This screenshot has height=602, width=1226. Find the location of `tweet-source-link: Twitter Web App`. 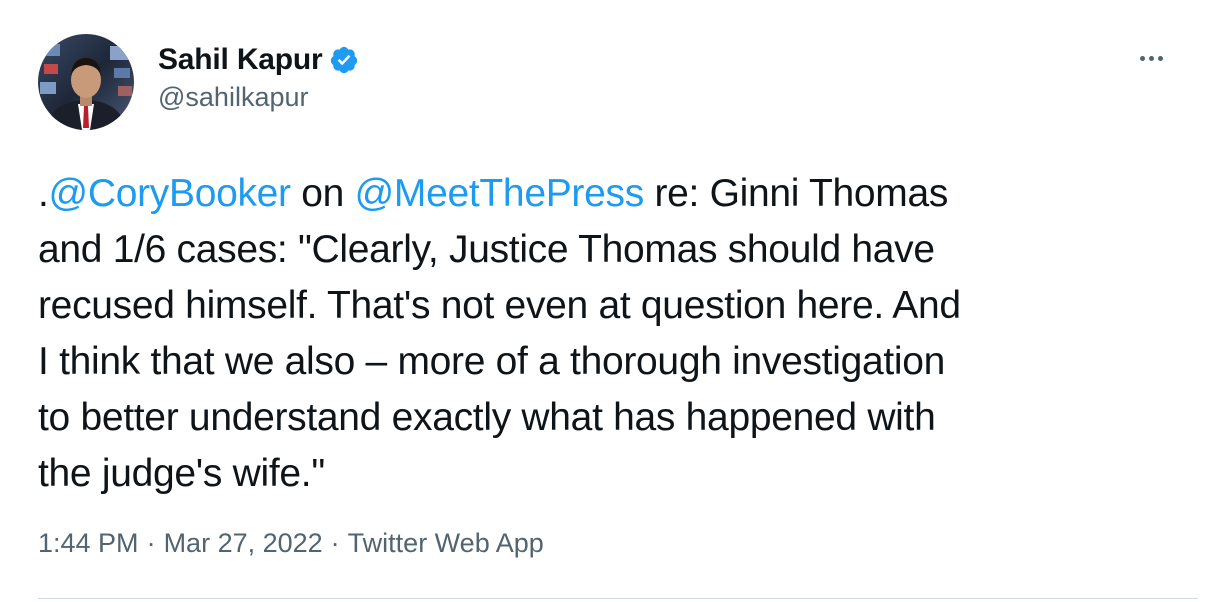

tweet-source-link: Twitter Web App is located at coordinates (446, 543).